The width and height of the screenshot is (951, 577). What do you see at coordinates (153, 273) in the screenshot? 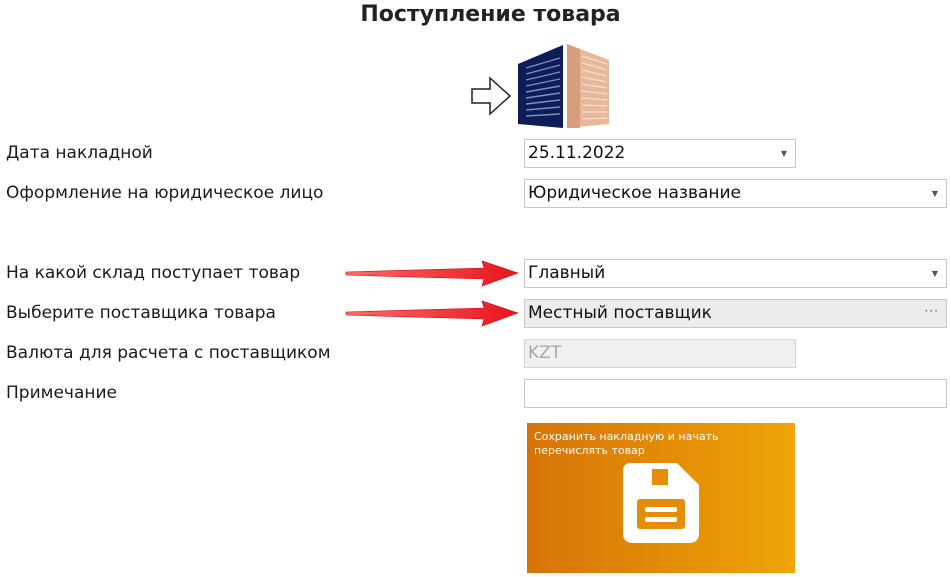
I see `warehouse-label: На какой склад поступает товар` at bounding box center [153, 273].